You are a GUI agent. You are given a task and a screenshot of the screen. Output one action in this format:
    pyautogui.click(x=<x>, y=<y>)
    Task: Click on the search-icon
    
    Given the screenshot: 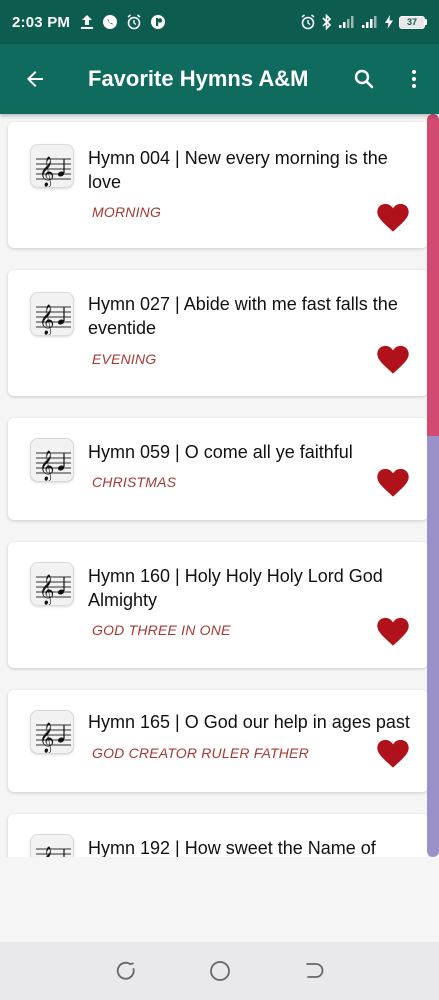 What is the action you would take?
    pyautogui.click(x=364, y=79)
    